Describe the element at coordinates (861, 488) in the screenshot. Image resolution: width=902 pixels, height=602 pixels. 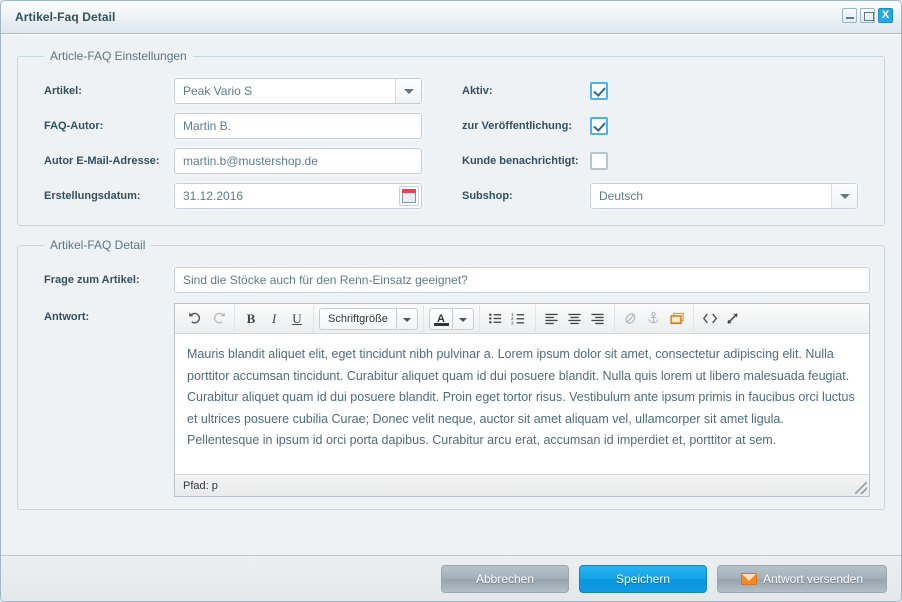
I see `resize-grip` at that location.